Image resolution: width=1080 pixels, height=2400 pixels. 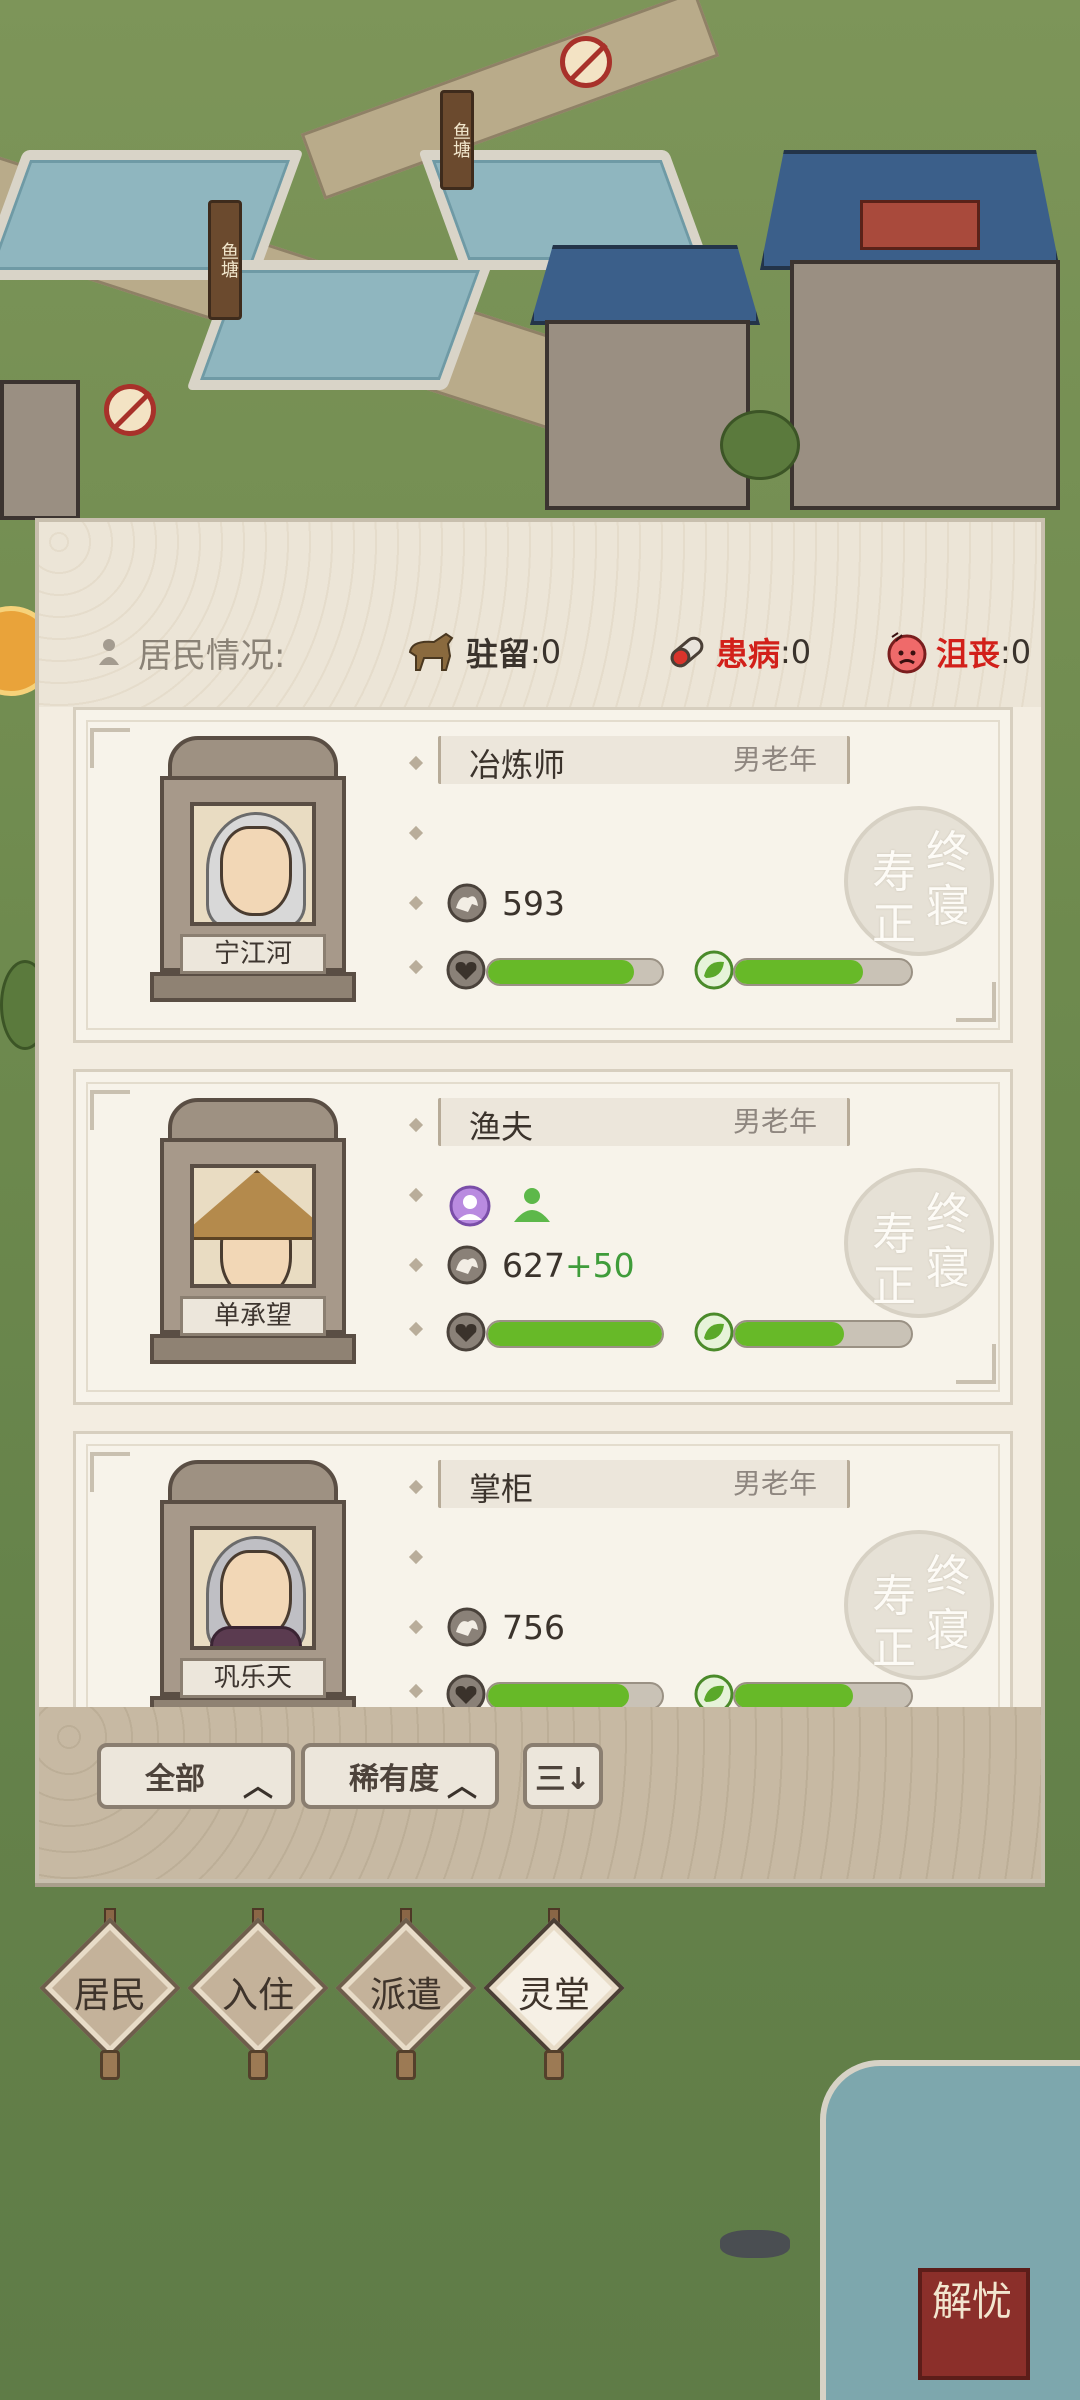 What do you see at coordinates (501, 1127) in the screenshot?
I see `job-title: 渔夫` at bounding box center [501, 1127].